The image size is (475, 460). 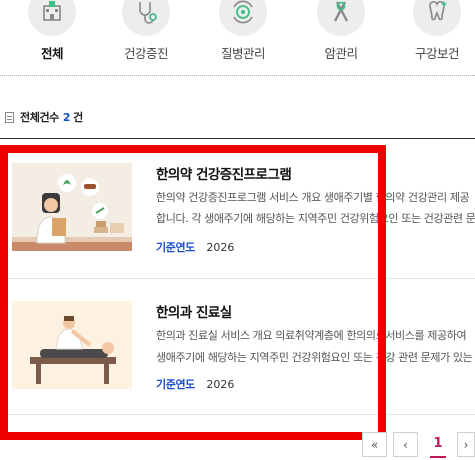 I want to click on tab-label: 전체, so click(x=52, y=53).